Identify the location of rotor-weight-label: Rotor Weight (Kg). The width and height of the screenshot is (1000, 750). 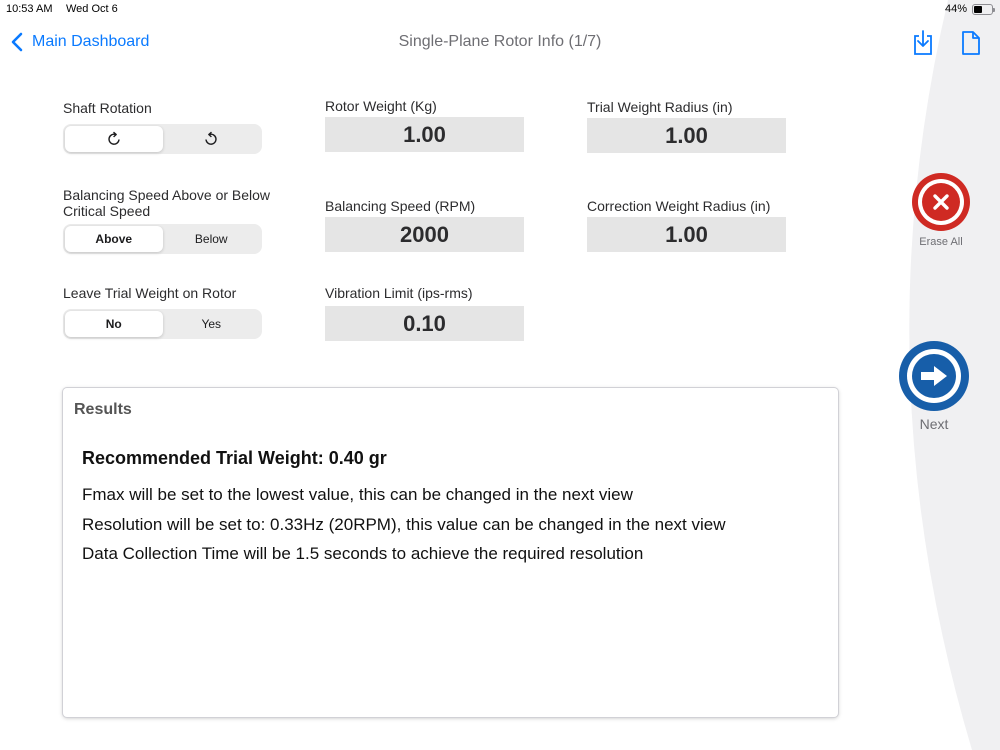
(381, 106).